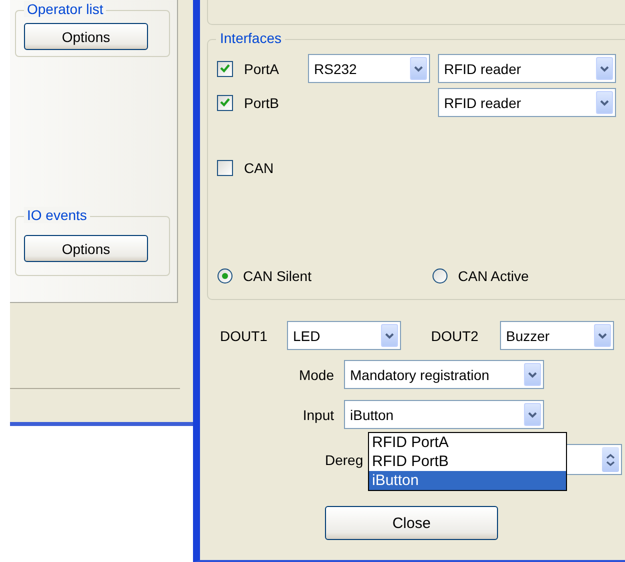 Image resolution: width=625 pixels, height=562 pixels. I want to click on dropdown-option: iButton, so click(467, 480).